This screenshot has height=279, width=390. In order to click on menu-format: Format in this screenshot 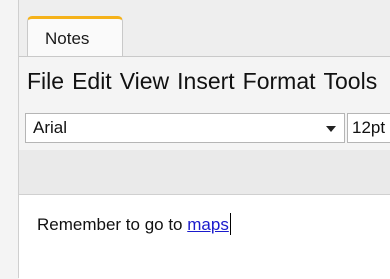, I will do `click(279, 81)`.